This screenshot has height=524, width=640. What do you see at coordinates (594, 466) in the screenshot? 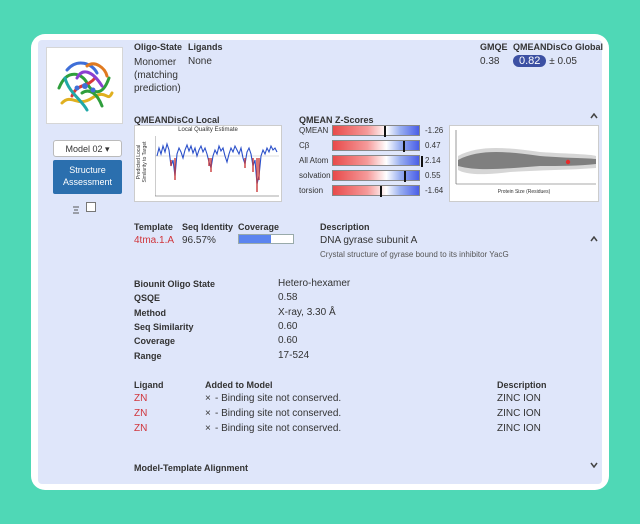
I see `expand-alignment-chevron-icon` at bounding box center [594, 466].